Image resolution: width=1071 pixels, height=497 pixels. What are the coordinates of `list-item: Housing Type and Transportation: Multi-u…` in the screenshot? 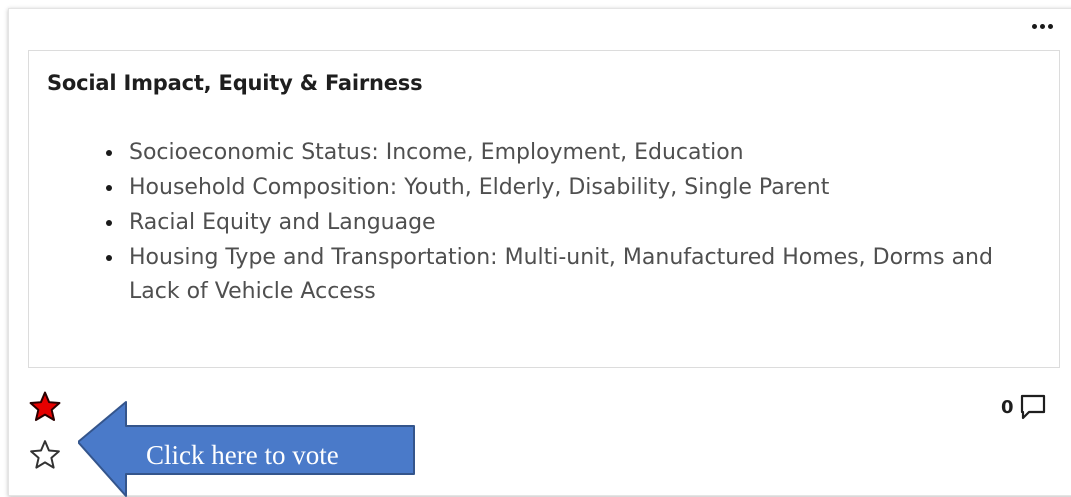 It's located at (575, 274).